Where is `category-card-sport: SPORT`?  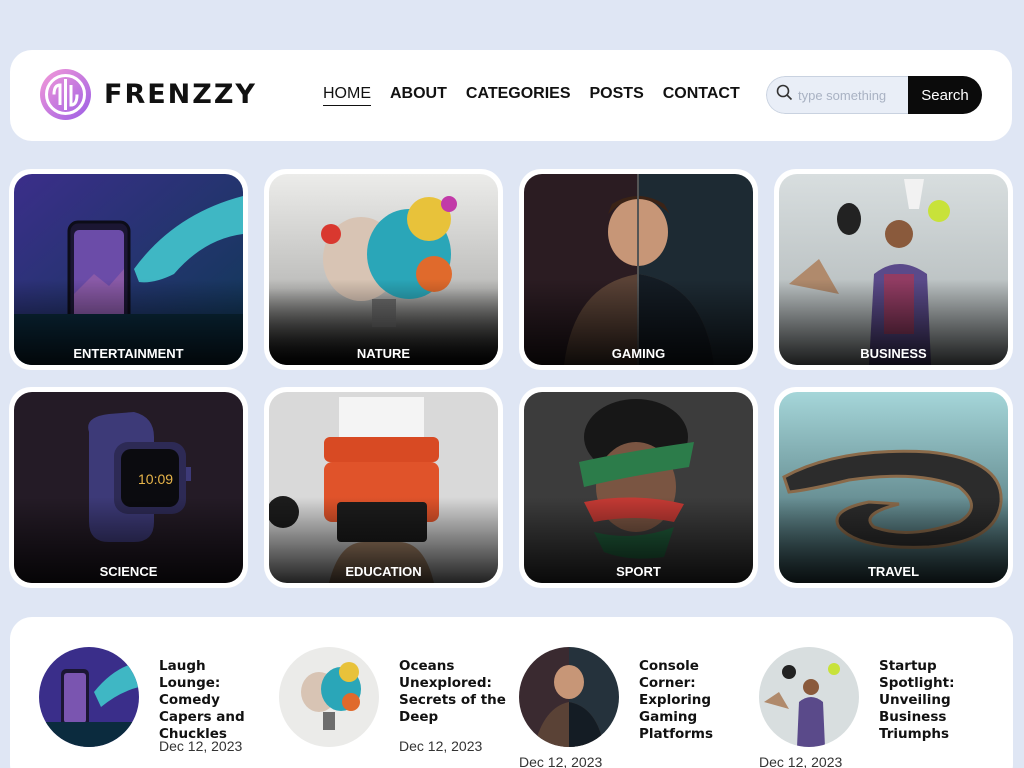
category-card-sport: SPORT is located at coordinates (638, 487).